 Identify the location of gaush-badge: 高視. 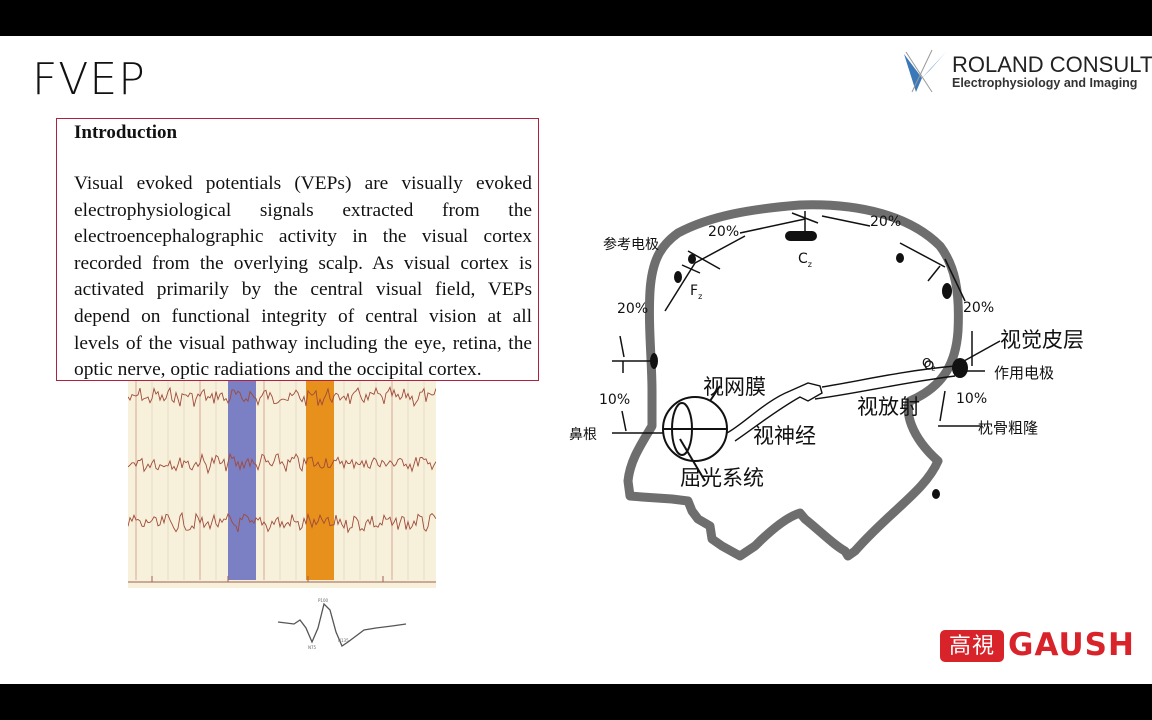
(972, 646).